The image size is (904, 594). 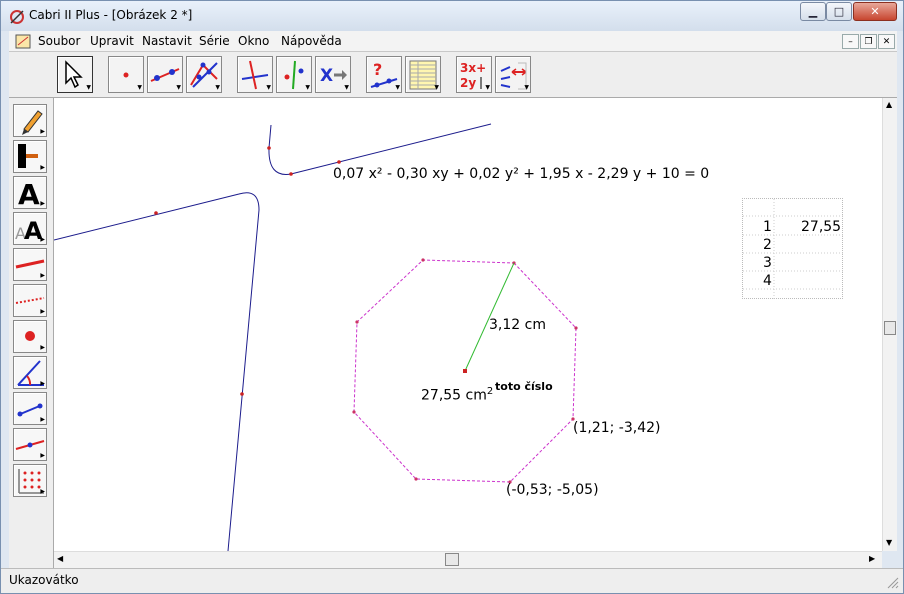 I want to click on svg-text: 3x+, so click(x=473, y=68).